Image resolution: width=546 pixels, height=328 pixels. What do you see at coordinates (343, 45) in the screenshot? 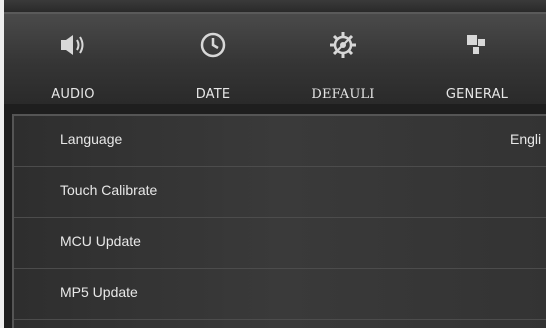
I see `gear-icon` at bounding box center [343, 45].